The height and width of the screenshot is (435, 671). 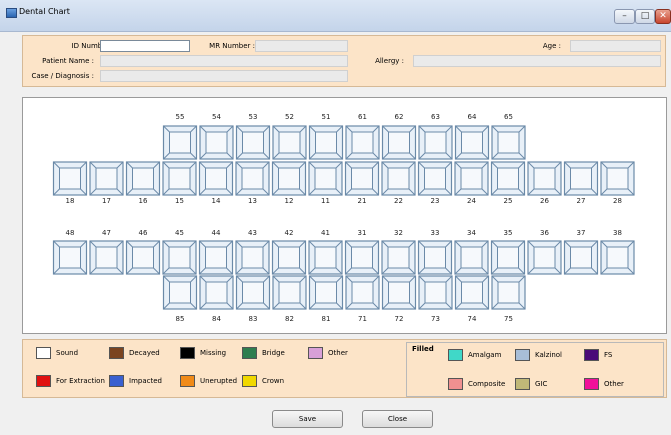 What do you see at coordinates (252, 233) in the screenshot?
I see `tooth-number-43: 43` at bounding box center [252, 233].